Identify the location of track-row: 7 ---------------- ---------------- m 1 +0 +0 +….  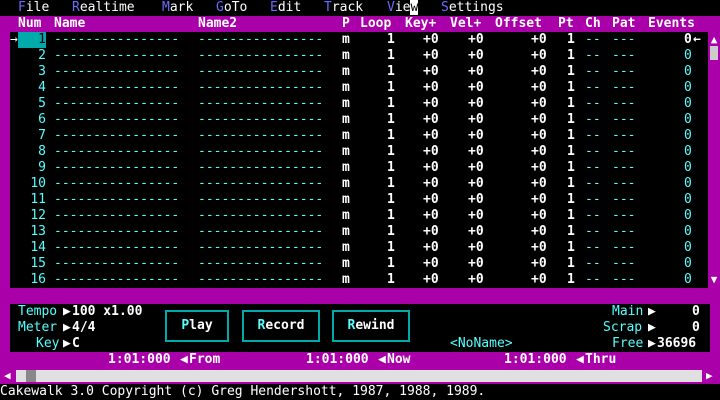
(359, 136).